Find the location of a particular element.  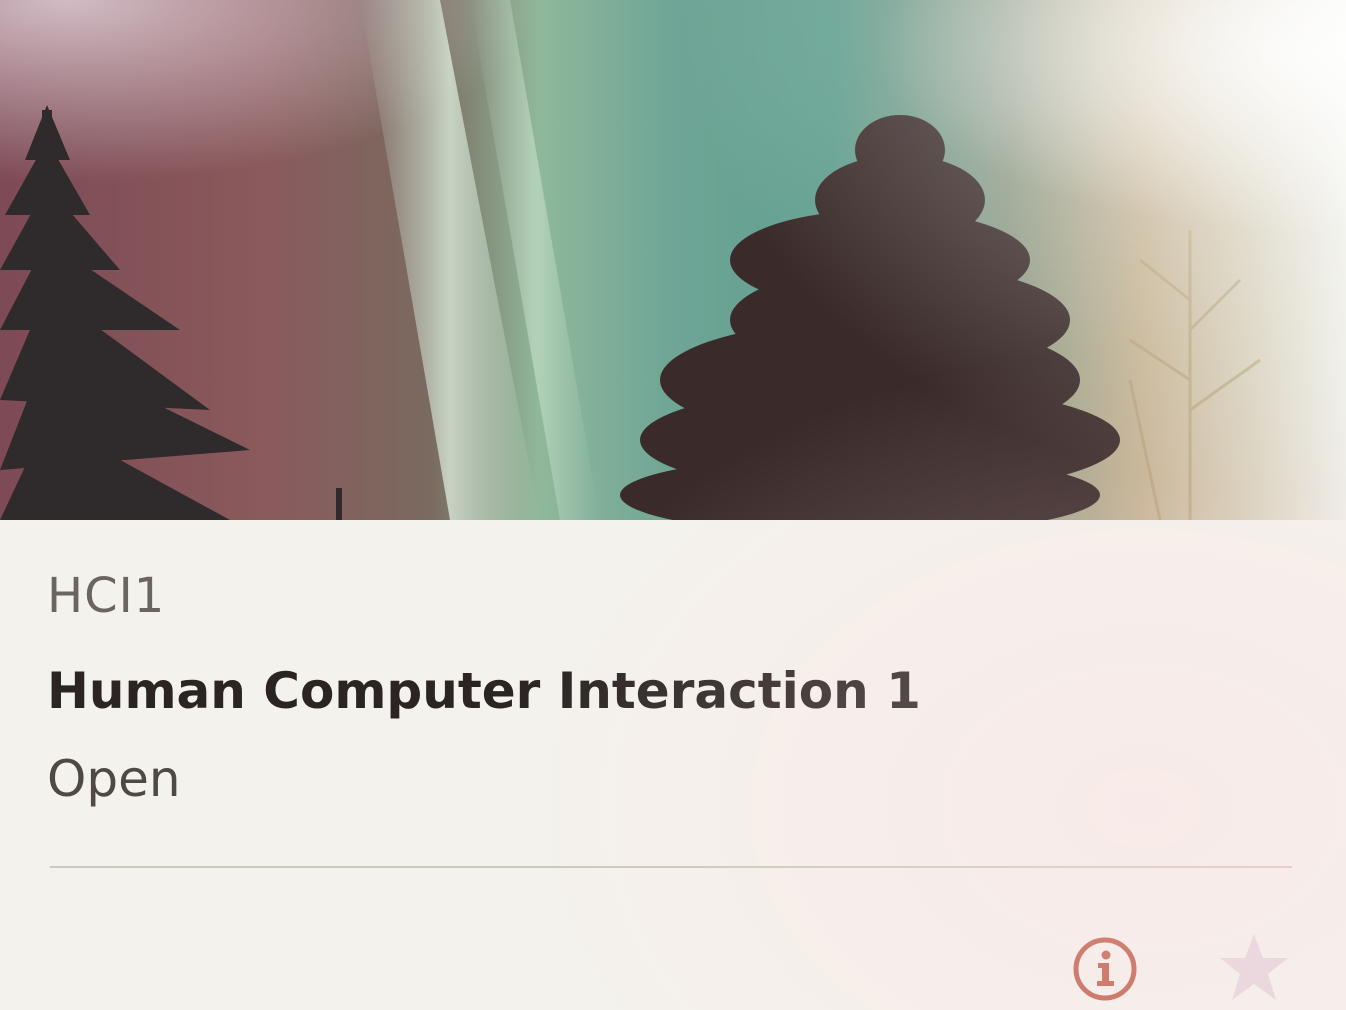

info-button is located at coordinates (1105, 969).